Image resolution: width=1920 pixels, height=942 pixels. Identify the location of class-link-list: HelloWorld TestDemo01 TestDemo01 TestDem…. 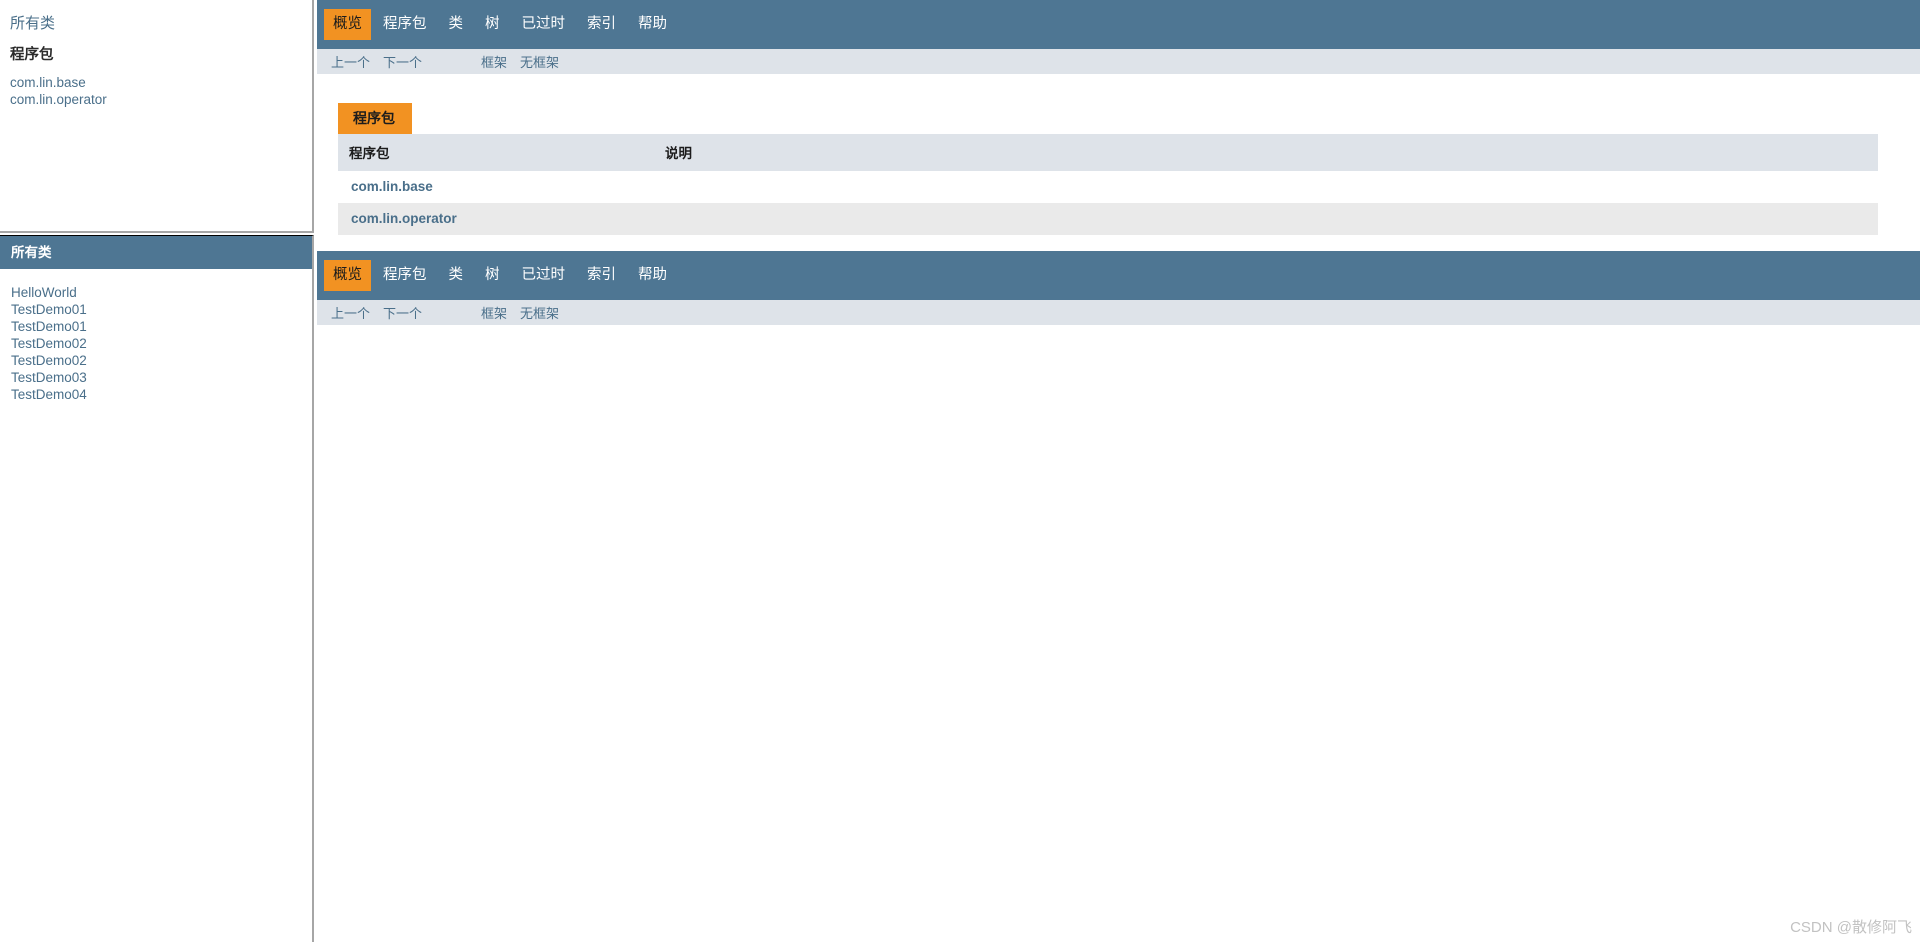
(156, 336).